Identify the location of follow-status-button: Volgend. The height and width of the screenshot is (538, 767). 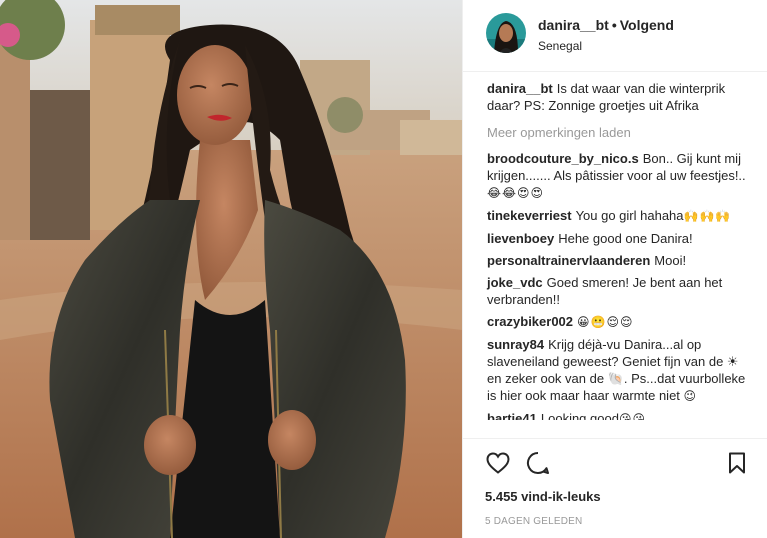
(647, 25).